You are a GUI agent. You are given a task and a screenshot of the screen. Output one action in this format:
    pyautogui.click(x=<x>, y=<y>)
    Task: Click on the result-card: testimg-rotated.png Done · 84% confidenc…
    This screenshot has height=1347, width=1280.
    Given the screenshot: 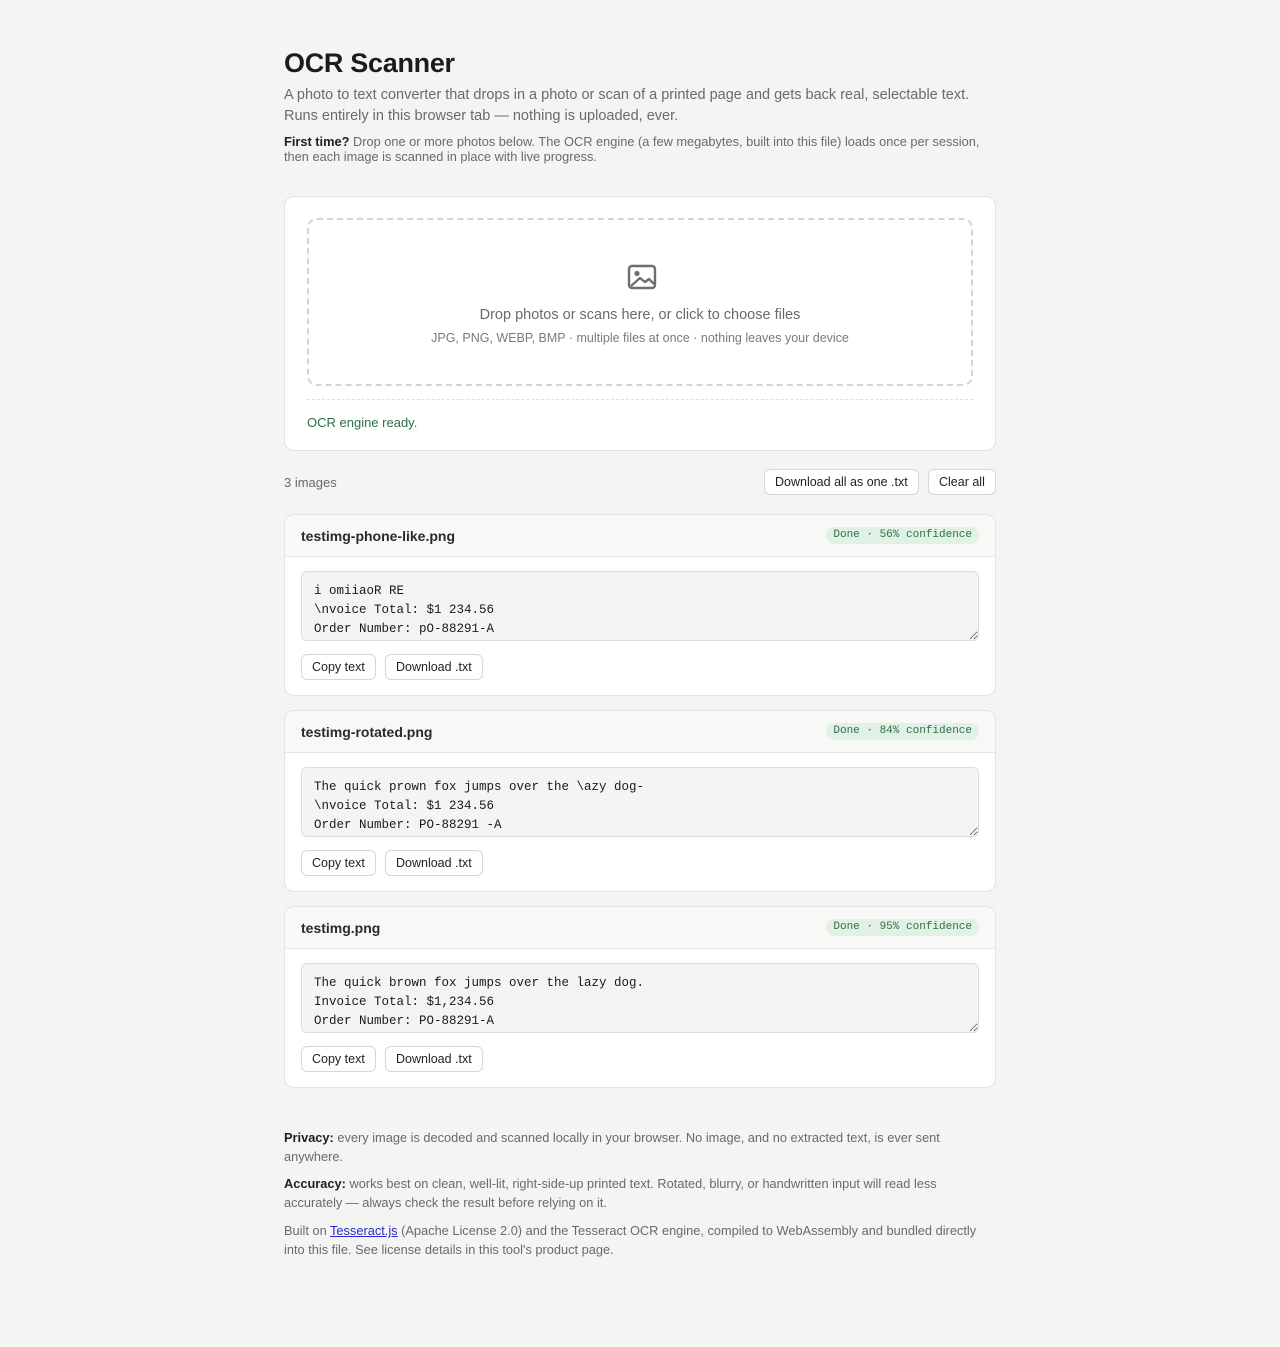 What is the action you would take?
    pyautogui.click(x=640, y=801)
    